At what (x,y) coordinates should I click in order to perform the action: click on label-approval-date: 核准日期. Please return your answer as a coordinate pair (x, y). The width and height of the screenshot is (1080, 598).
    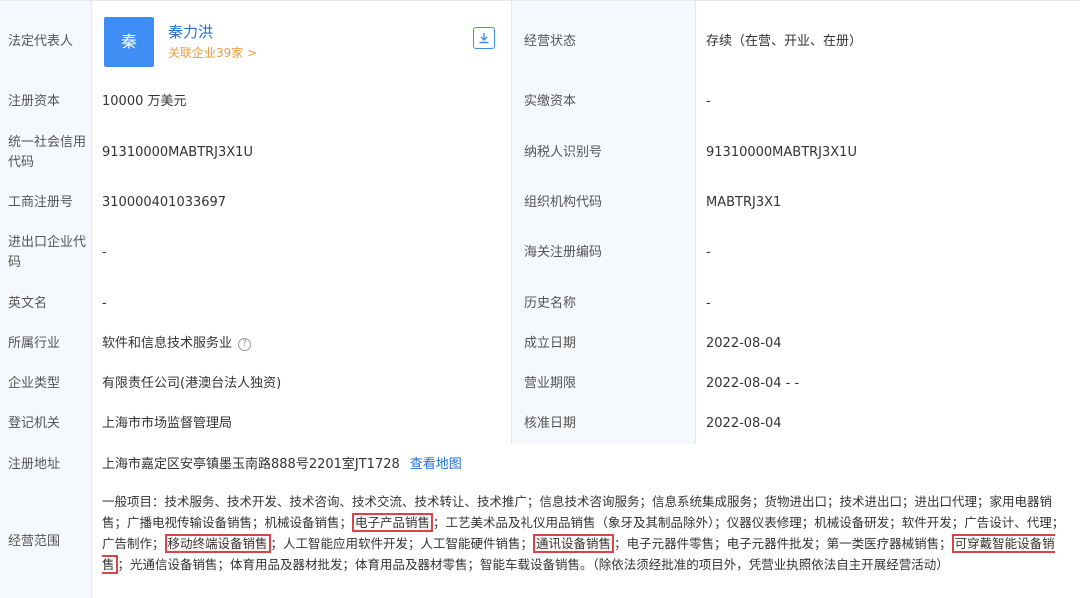
    Looking at the image, I should click on (604, 424).